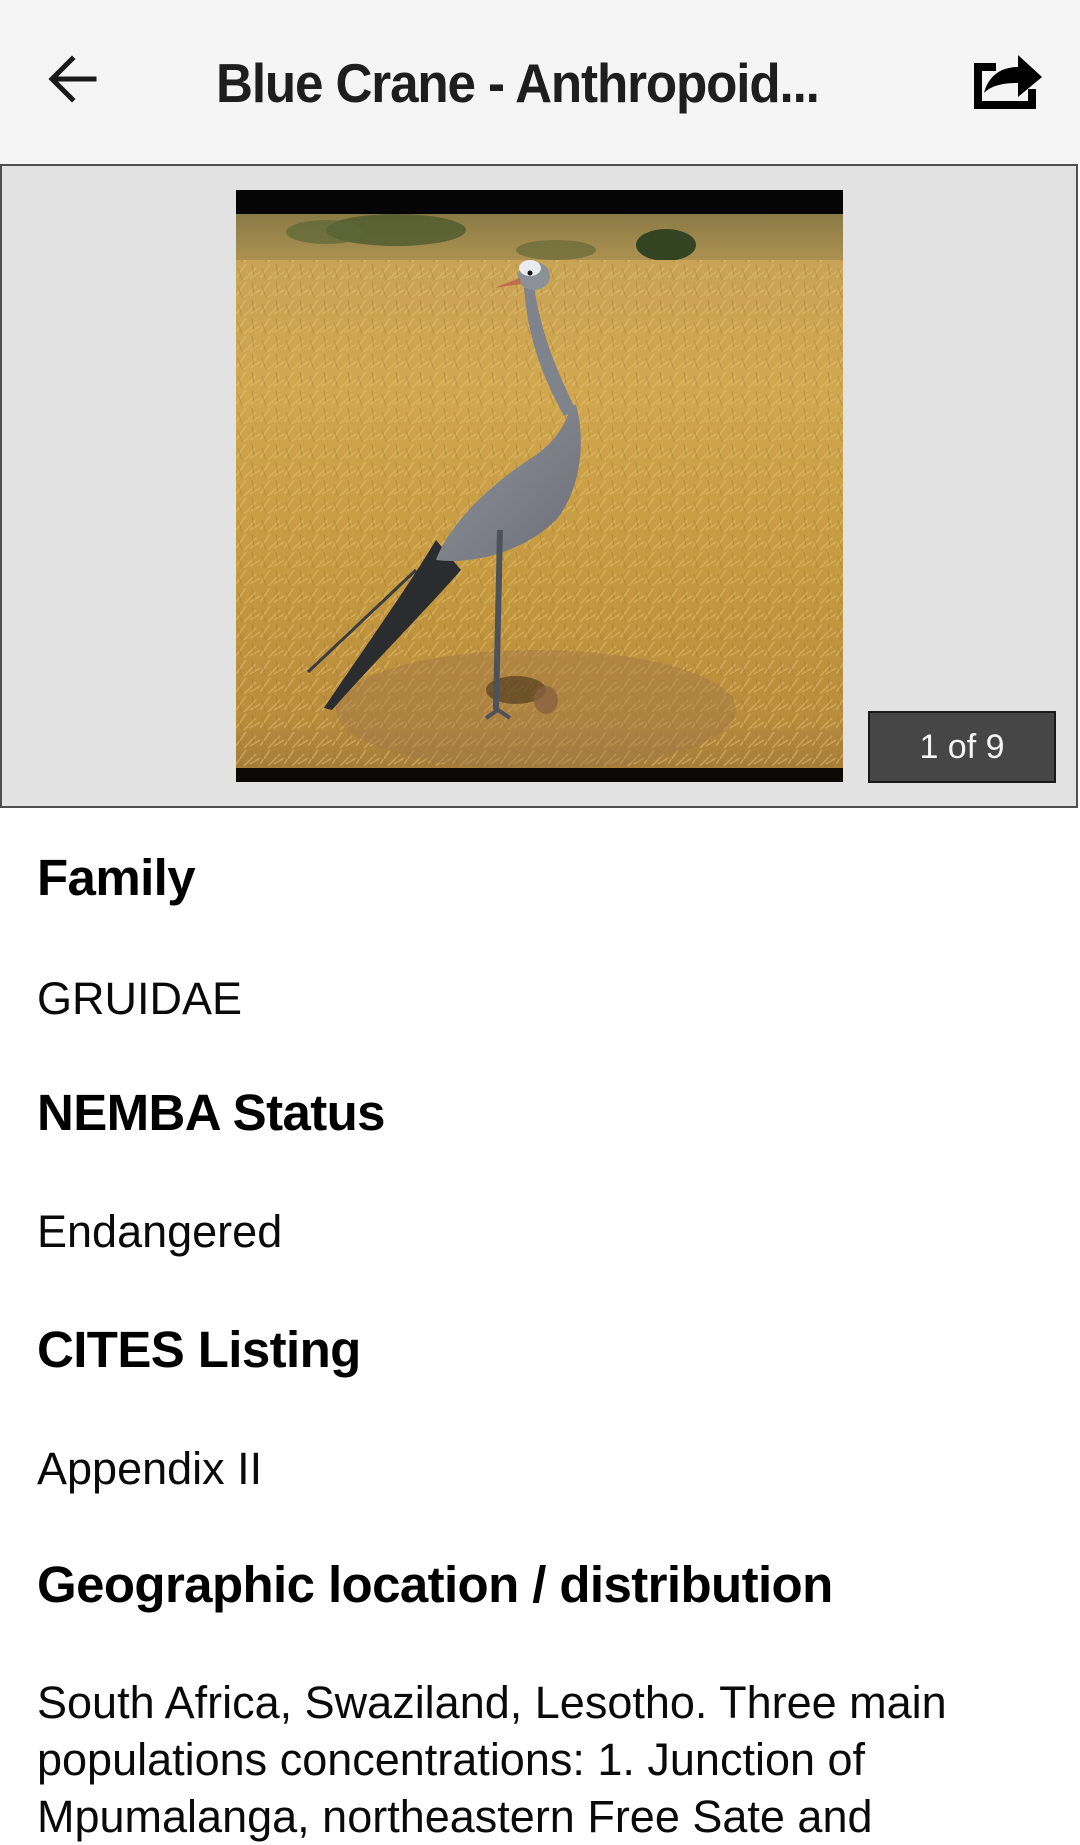  I want to click on section-heading: NEMBA Status, so click(211, 1112).